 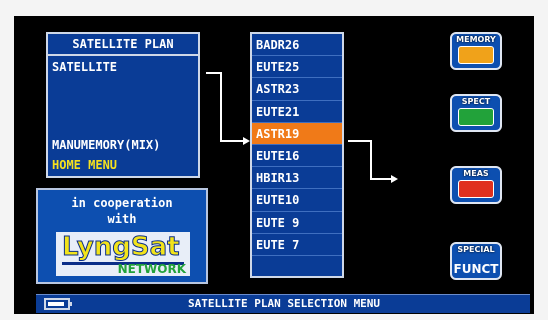 I want to click on partner-line-2: with, so click(x=122, y=219).